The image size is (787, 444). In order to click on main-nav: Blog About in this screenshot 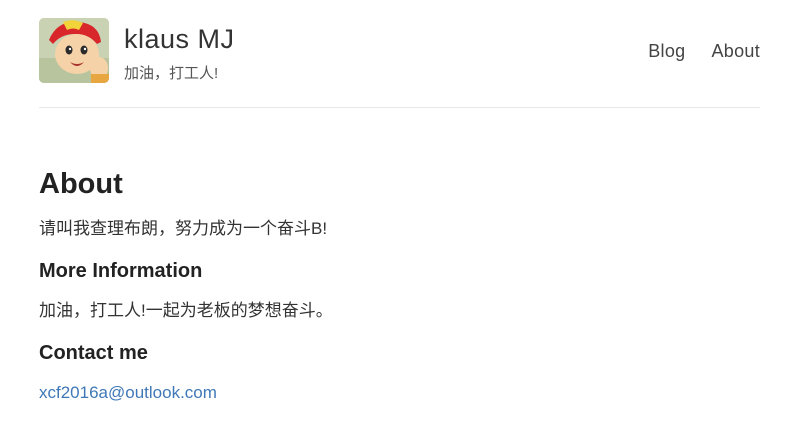, I will do `click(704, 51)`.